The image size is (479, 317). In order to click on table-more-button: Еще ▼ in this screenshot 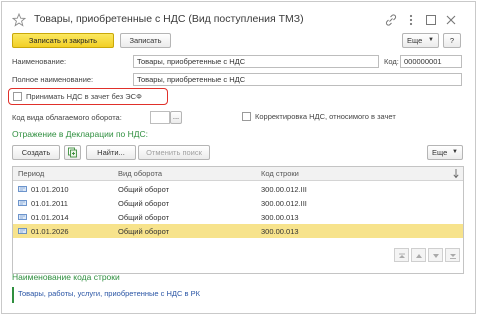, I will do `click(445, 152)`.